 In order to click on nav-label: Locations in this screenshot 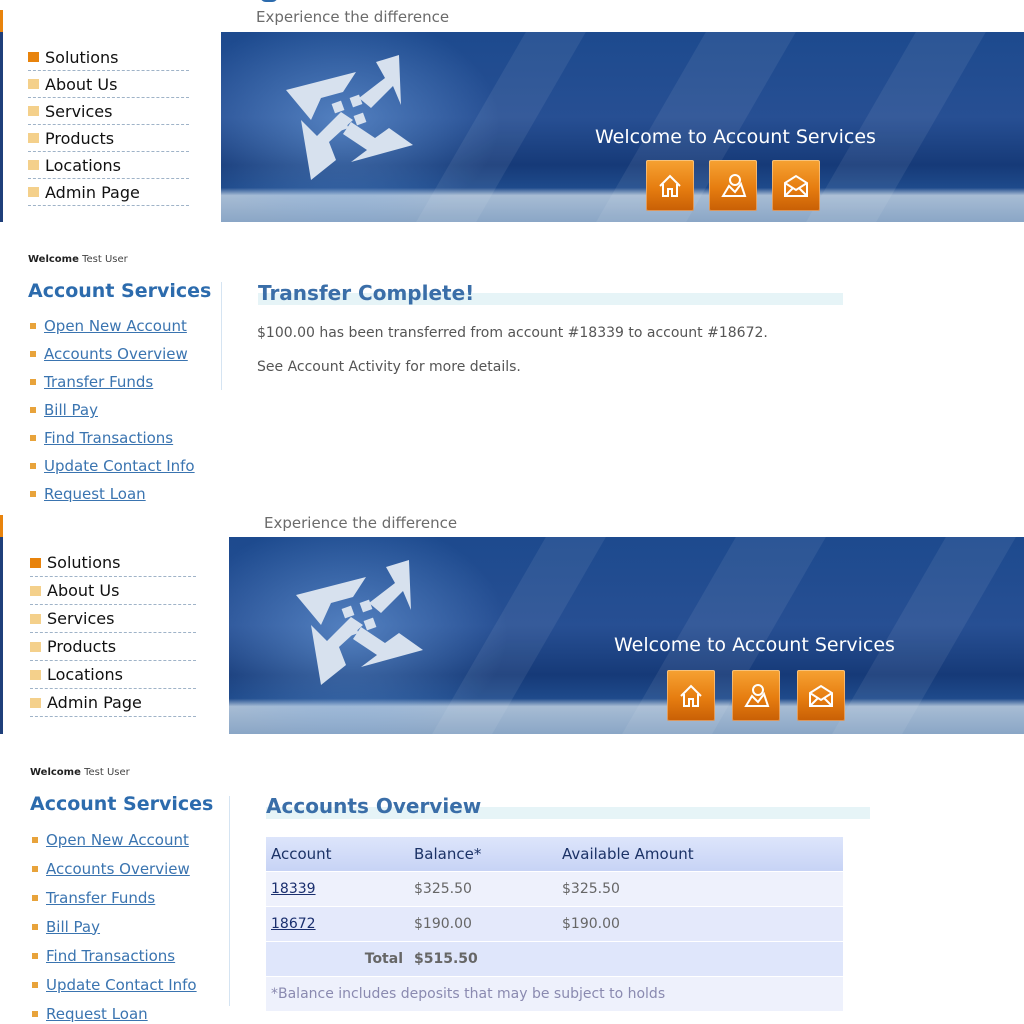, I will do `click(85, 674)`.